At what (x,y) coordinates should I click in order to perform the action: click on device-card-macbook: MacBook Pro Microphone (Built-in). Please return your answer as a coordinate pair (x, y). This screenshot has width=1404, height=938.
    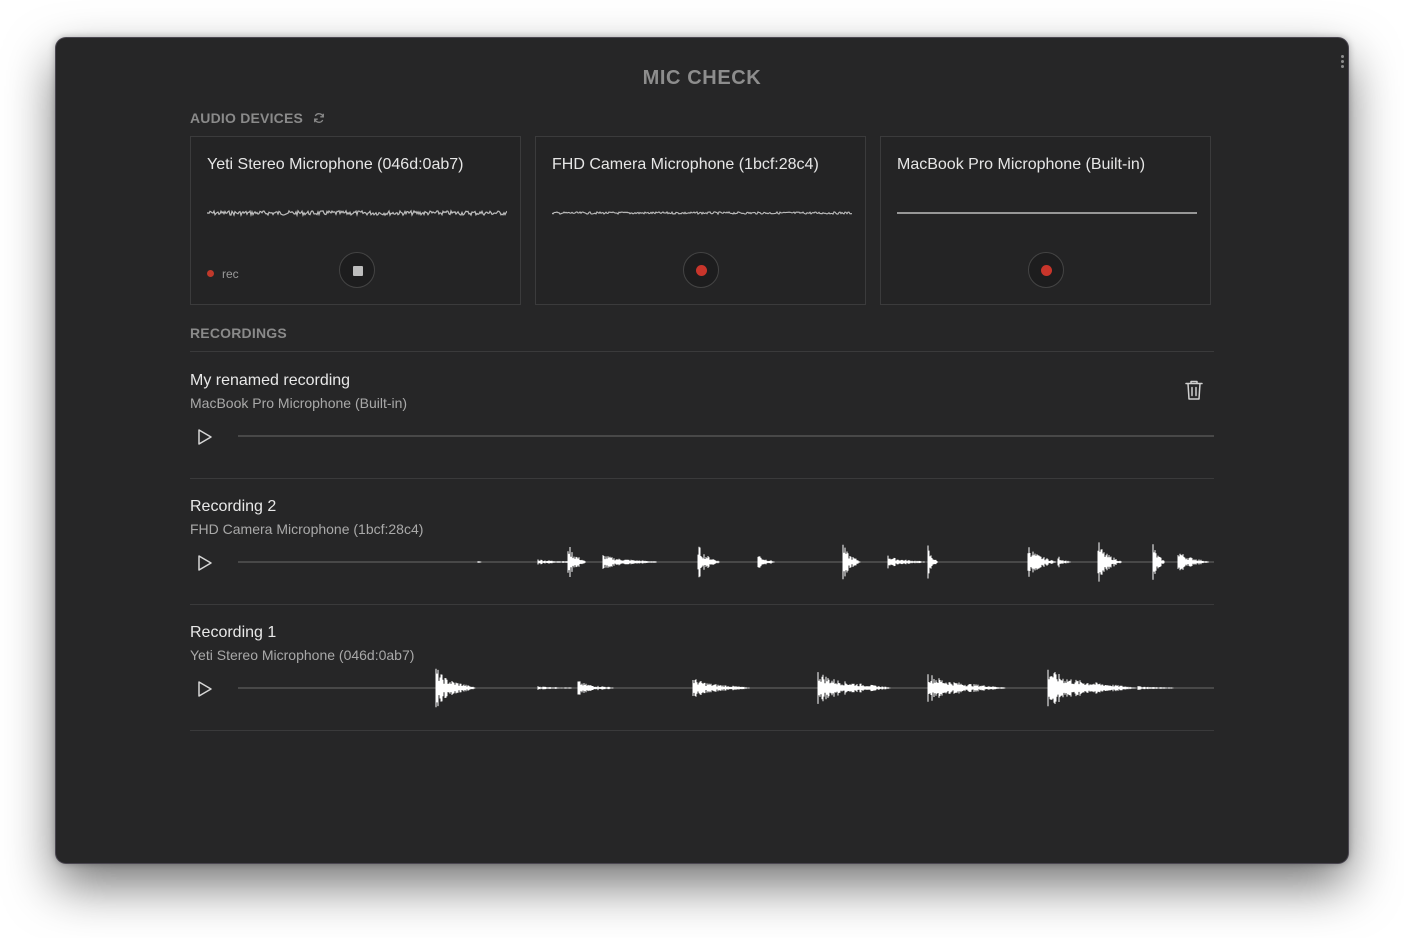
    Looking at the image, I should click on (1045, 220).